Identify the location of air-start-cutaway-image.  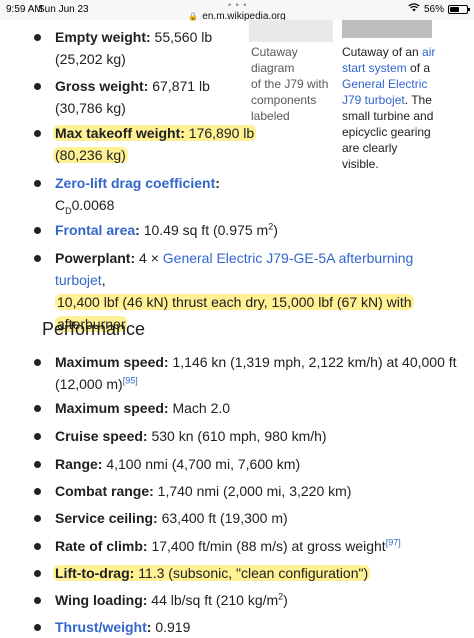
(387, 29).